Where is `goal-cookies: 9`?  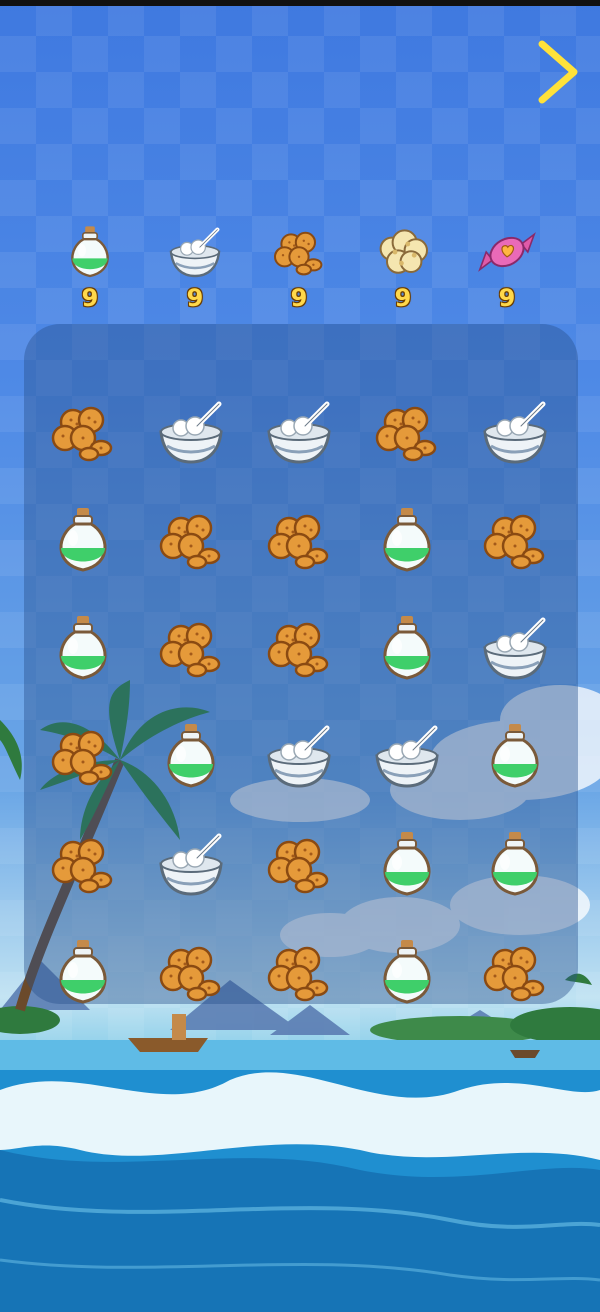 goal-cookies: 9 is located at coordinates (299, 266).